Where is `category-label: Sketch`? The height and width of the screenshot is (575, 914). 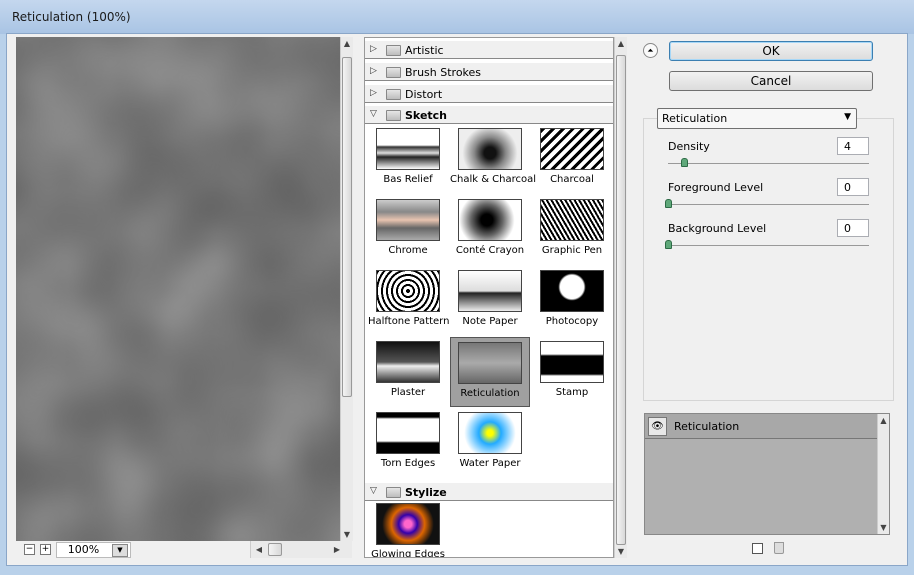 category-label: Sketch is located at coordinates (426, 115).